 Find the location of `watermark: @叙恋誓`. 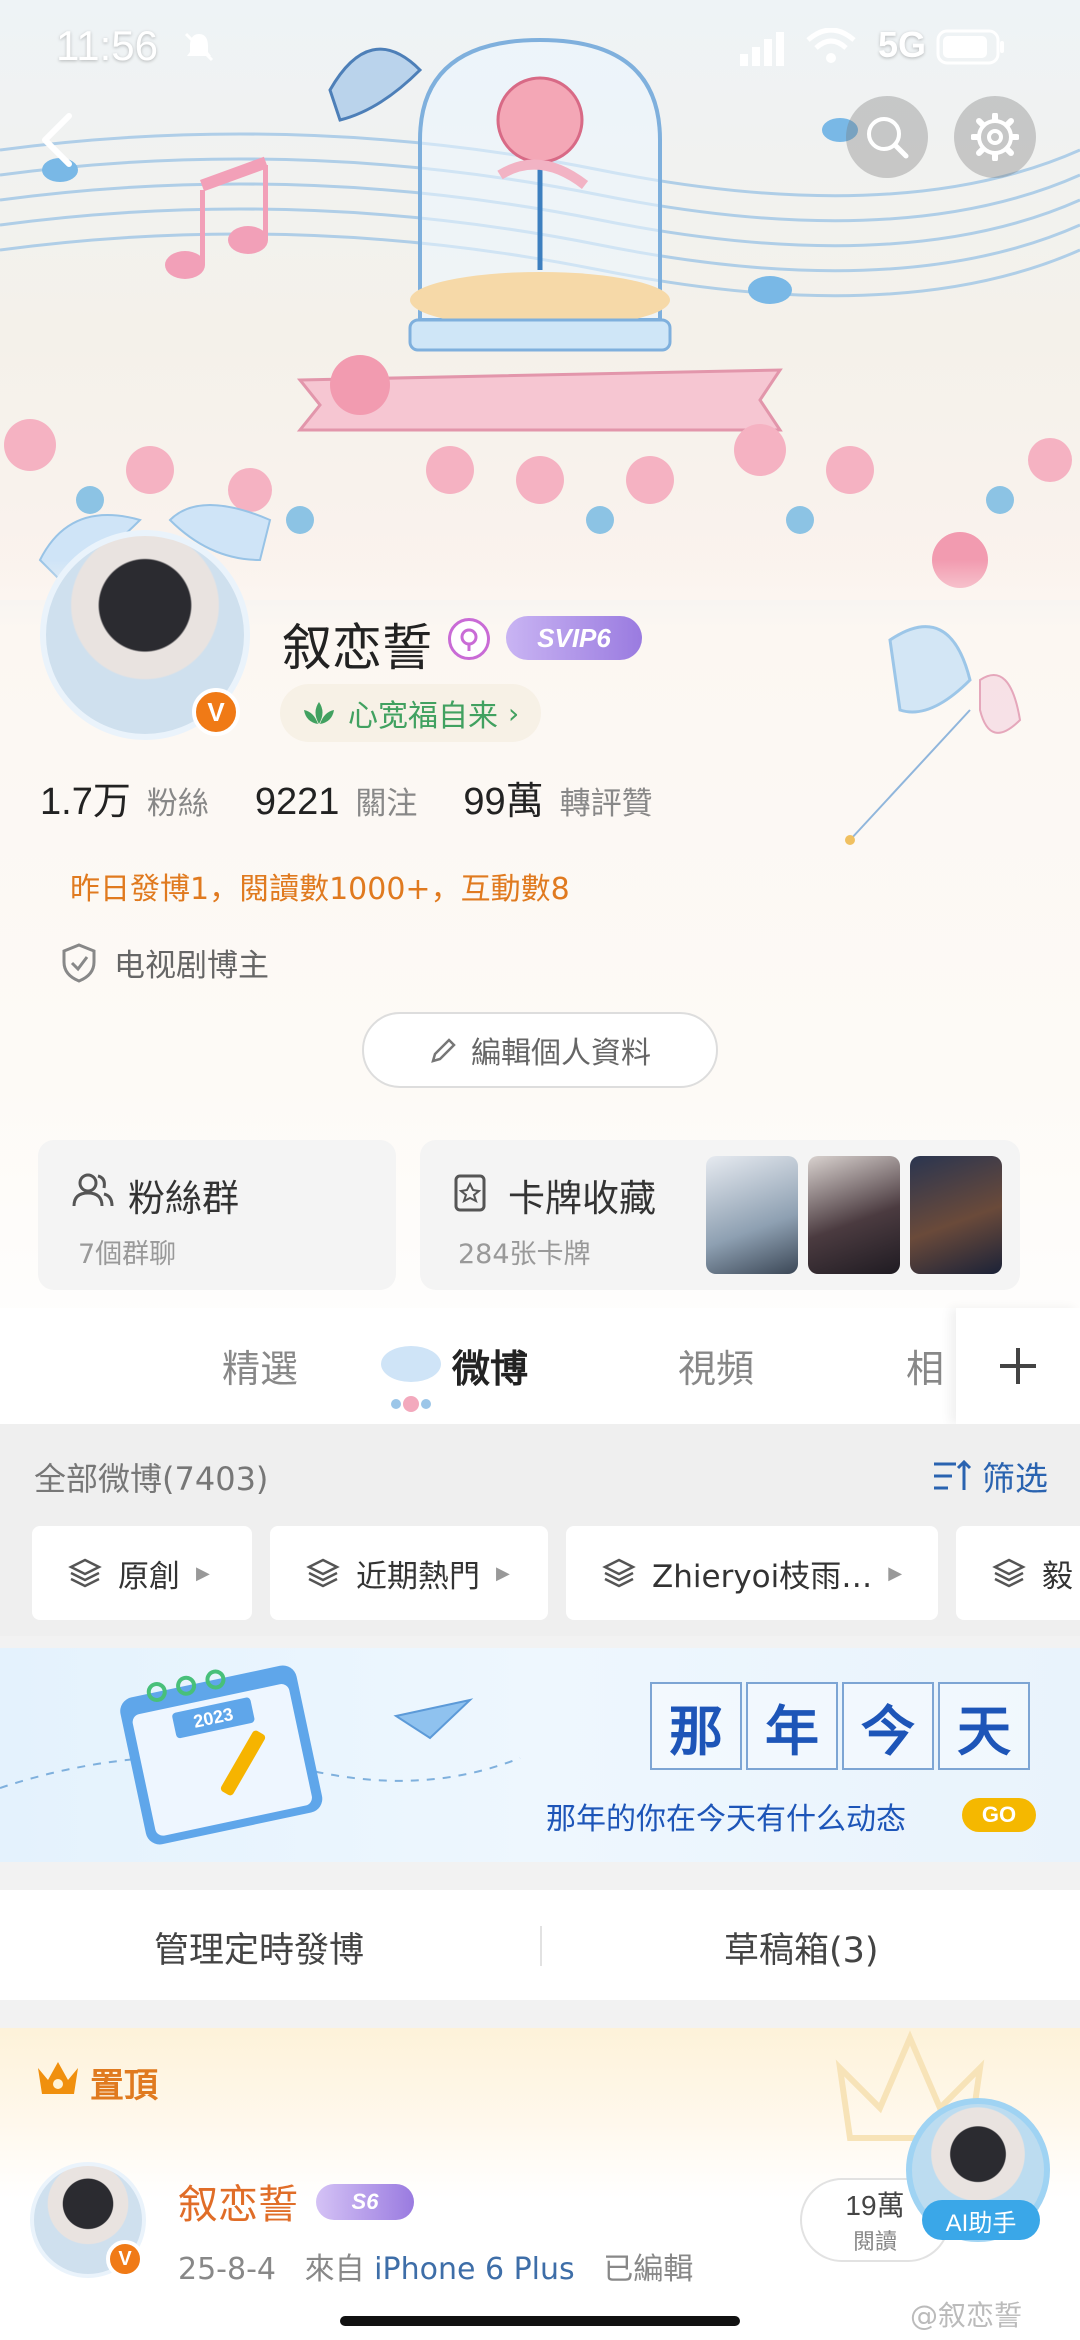

watermark: @叙恋誓 is located at coordinates (966, 2315).